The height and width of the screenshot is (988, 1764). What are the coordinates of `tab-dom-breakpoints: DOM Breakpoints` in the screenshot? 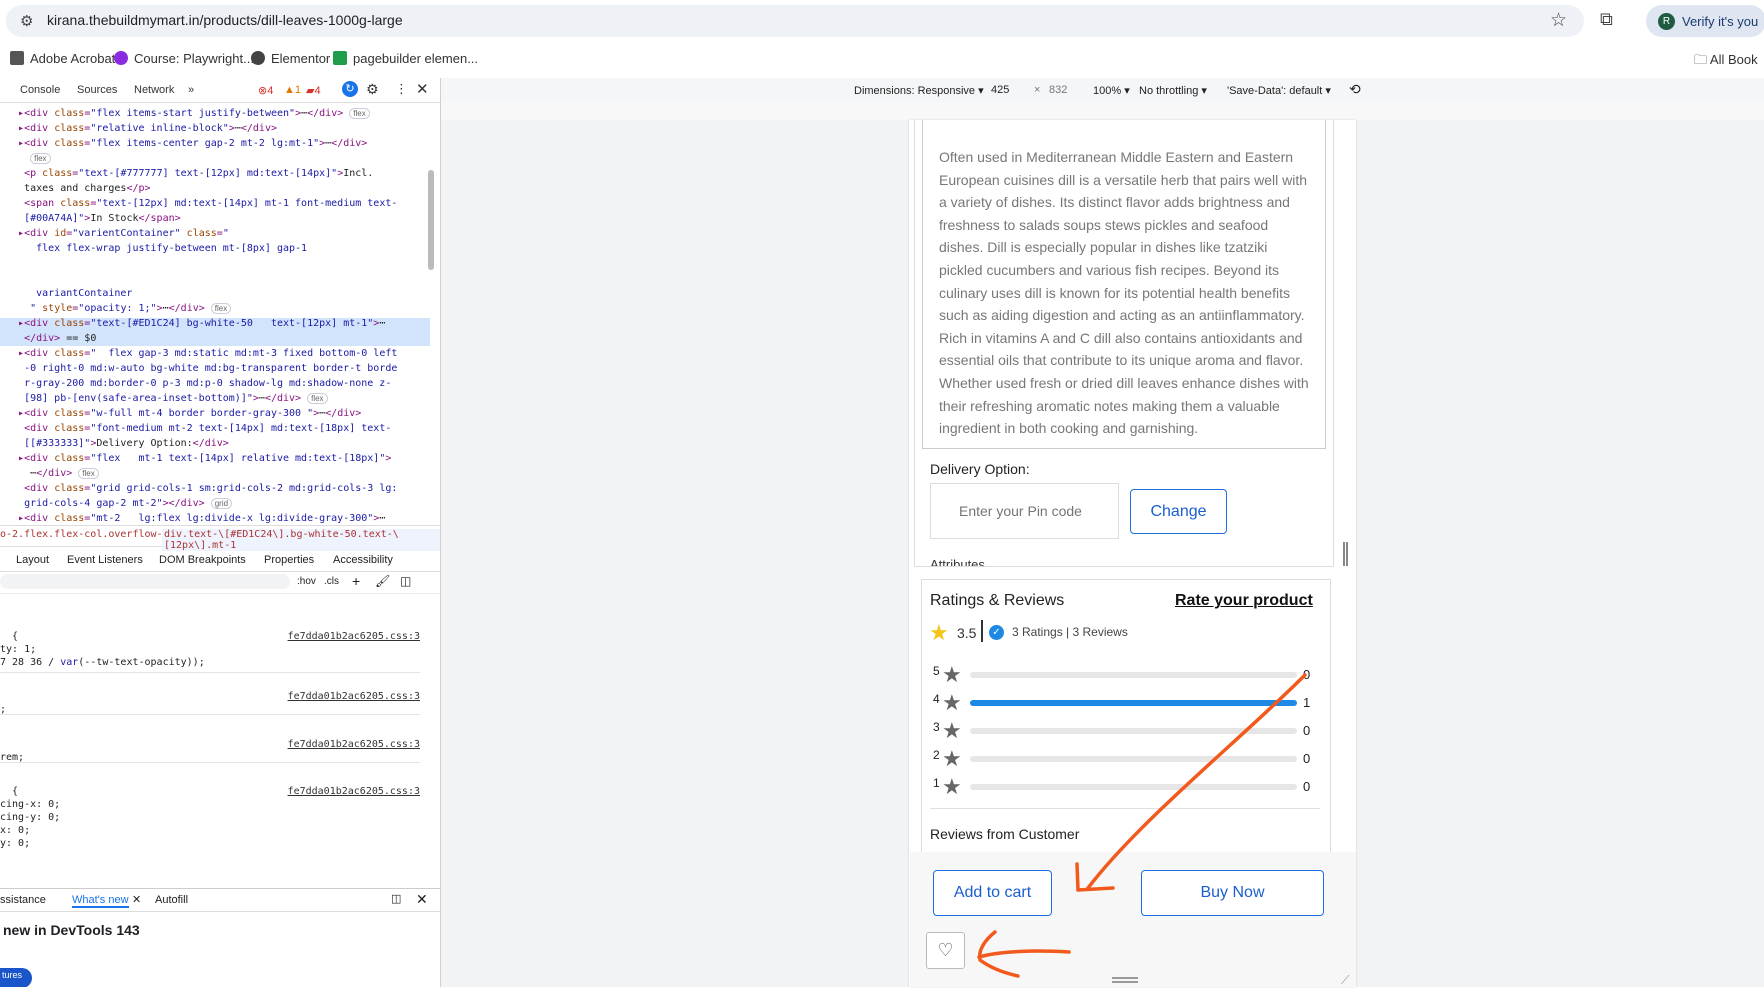 It's located at (202, 560).